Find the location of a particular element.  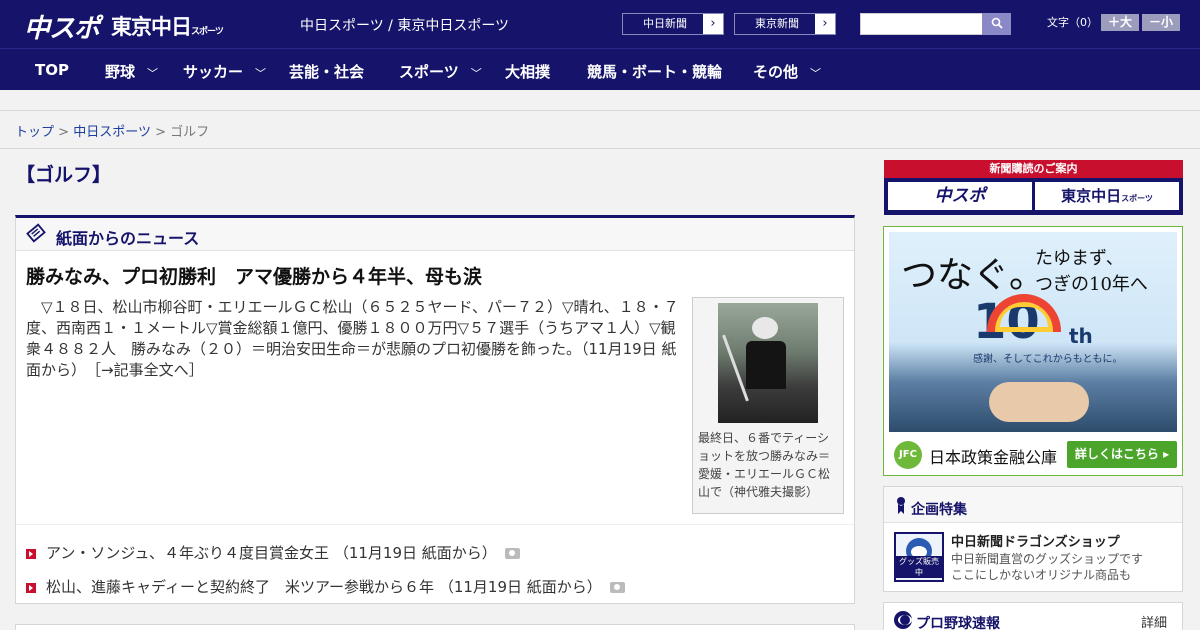

breadcrumb: トップ > 中日スポーツ > ゴルフ is located at coordinates (112, 130).